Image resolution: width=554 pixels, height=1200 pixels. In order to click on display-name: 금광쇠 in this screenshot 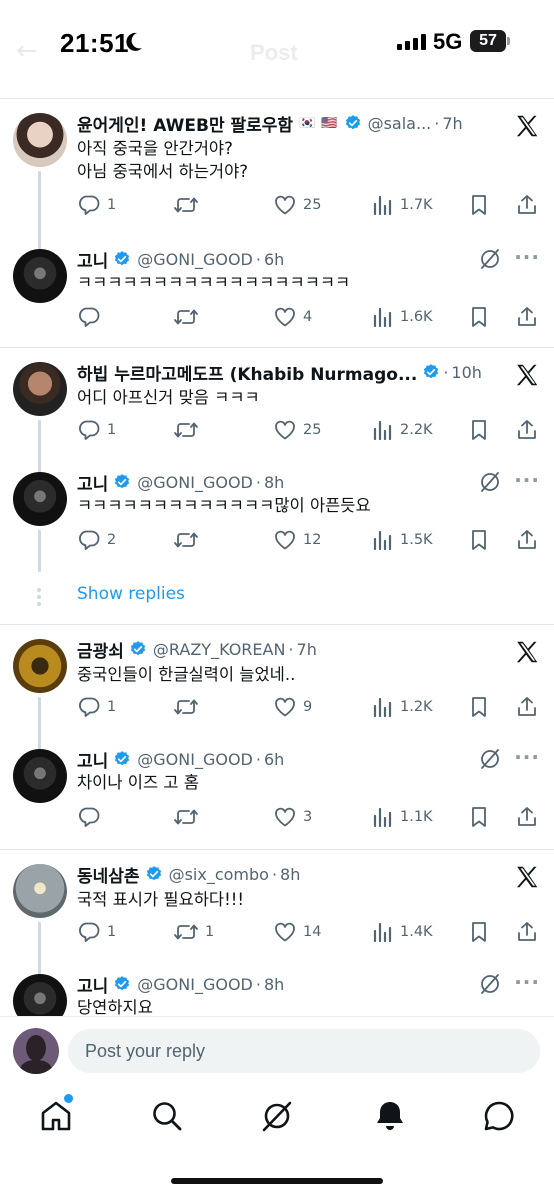, I will do `click(100, 649)`.